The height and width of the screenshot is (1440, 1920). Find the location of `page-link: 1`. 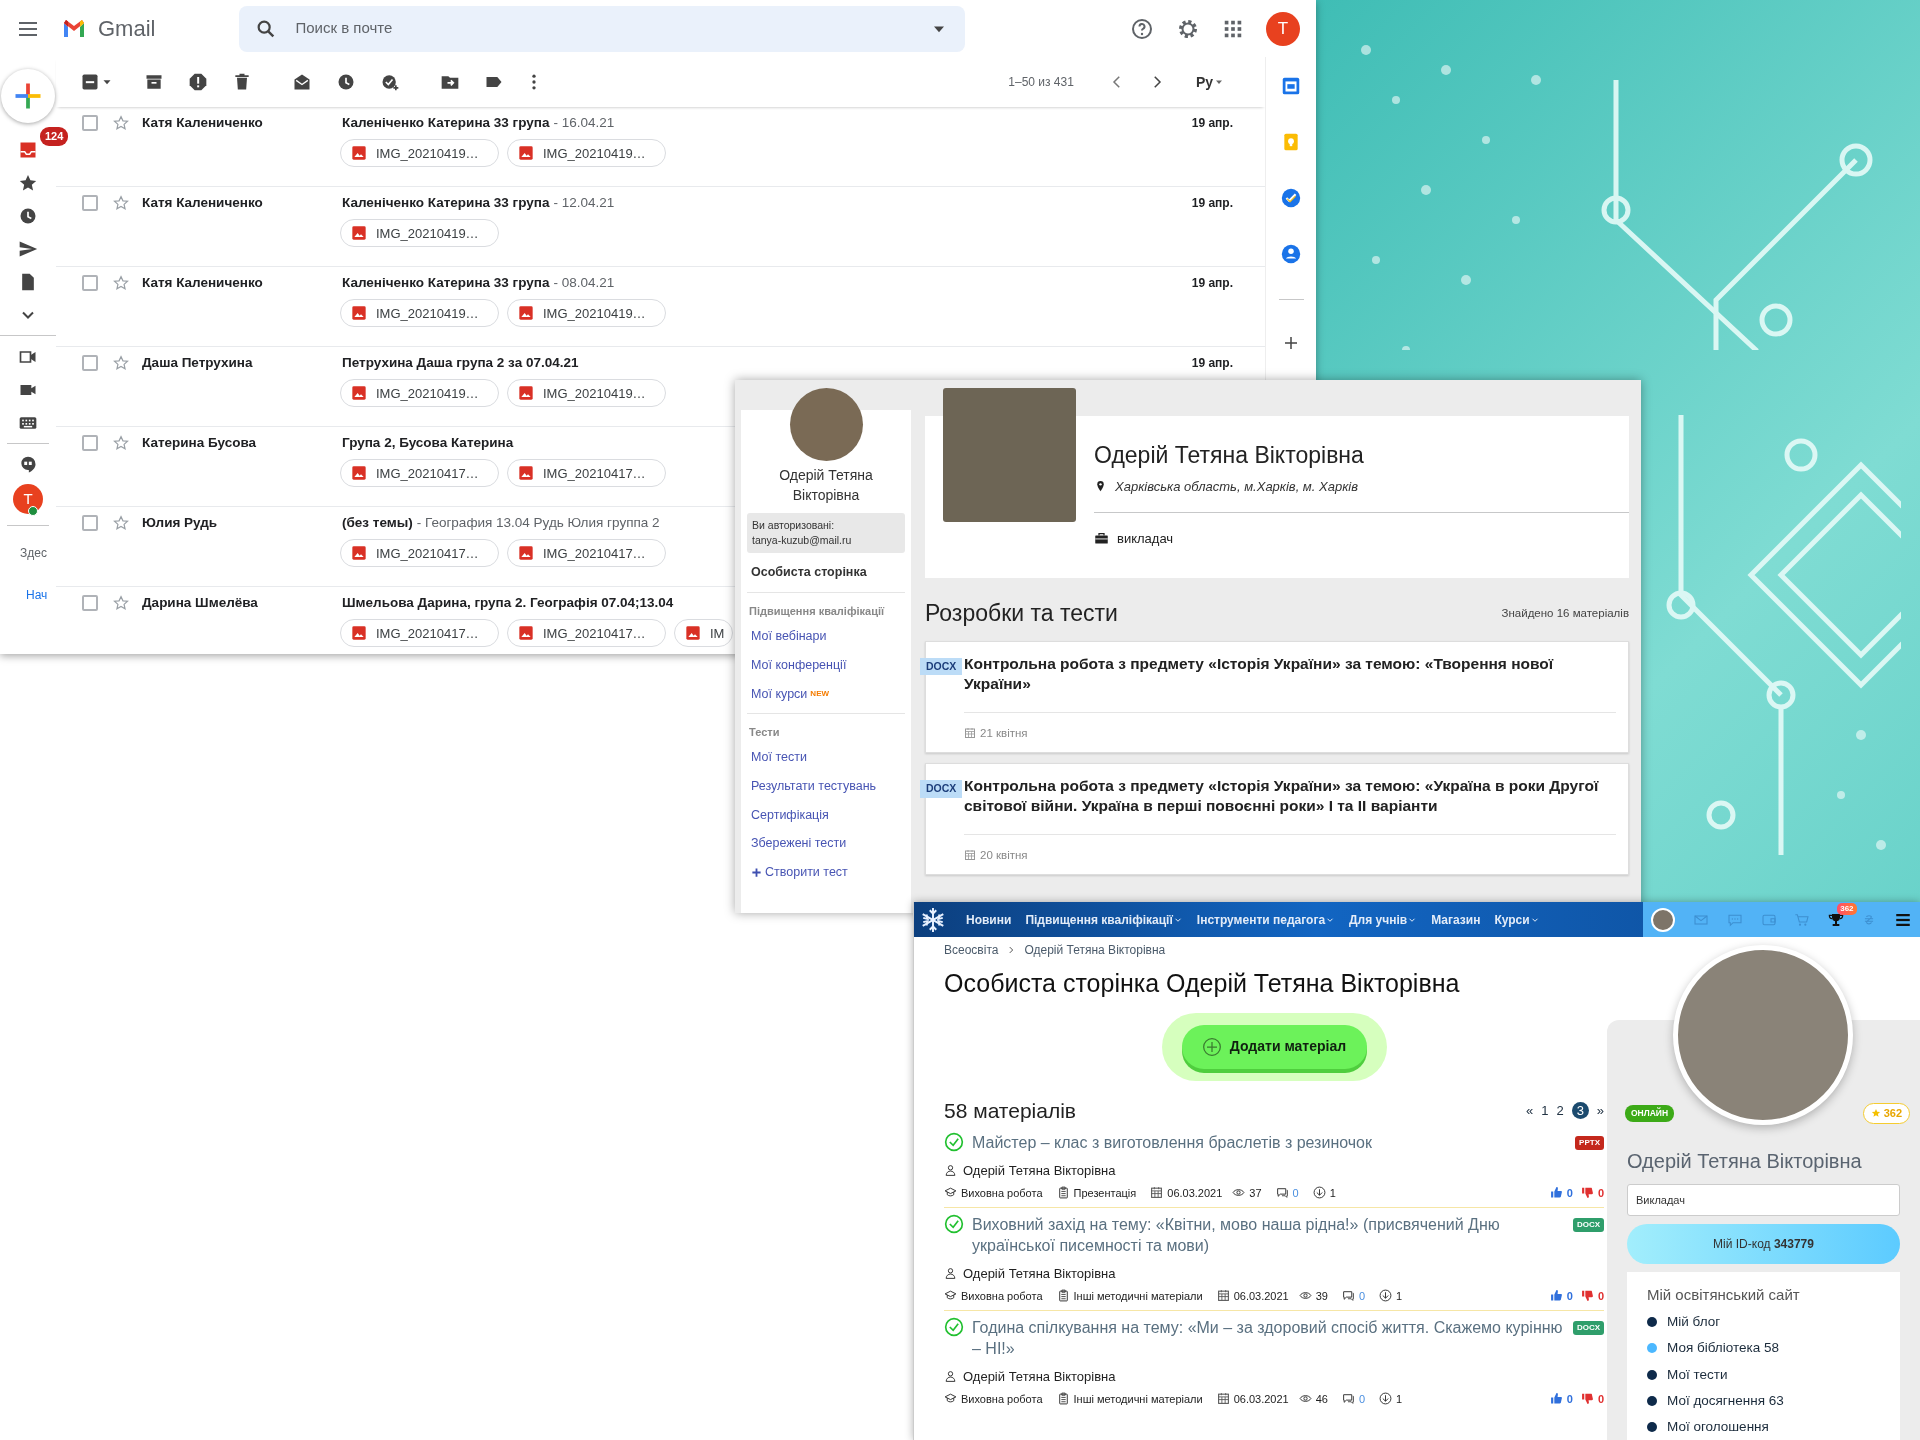

page-link: 1 is located at coordinates (1545, 1110).